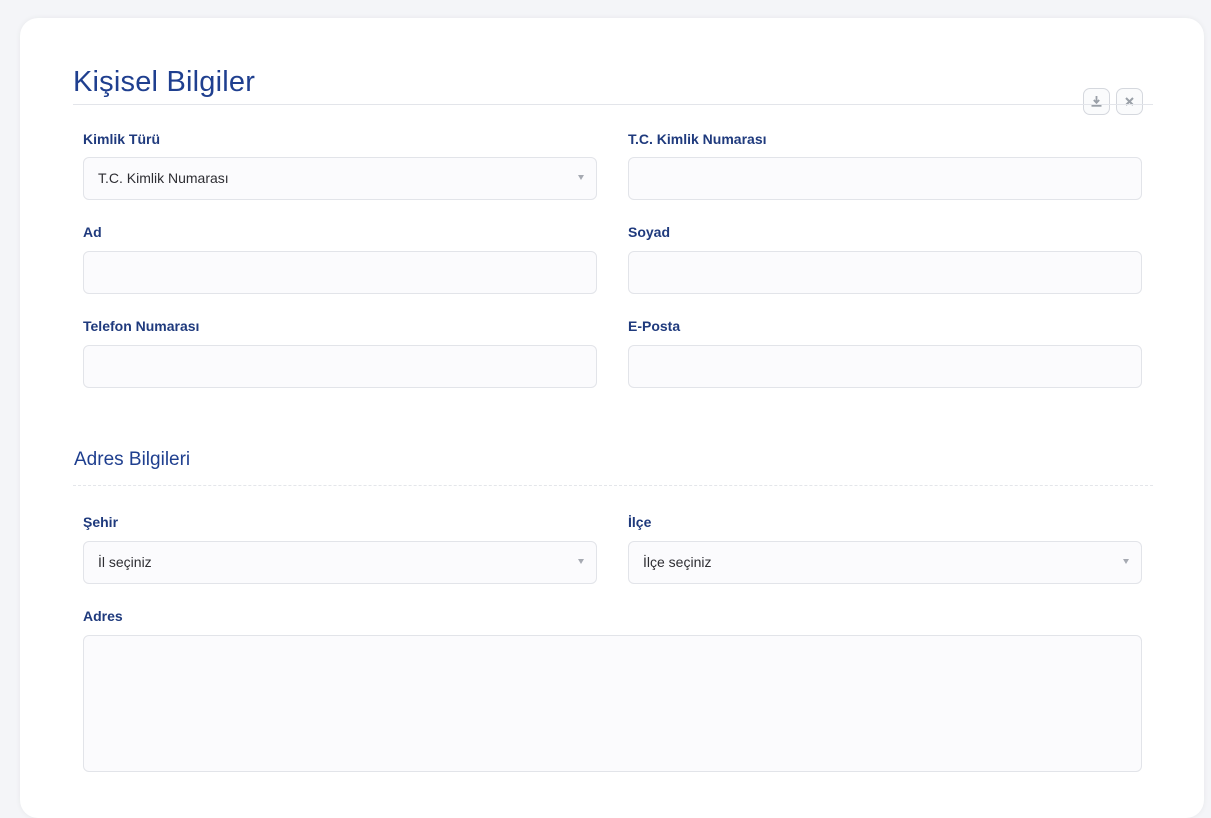  Describe the element at coordinates (885, 272) in the screenshot. I see `last-name-input` at that location.